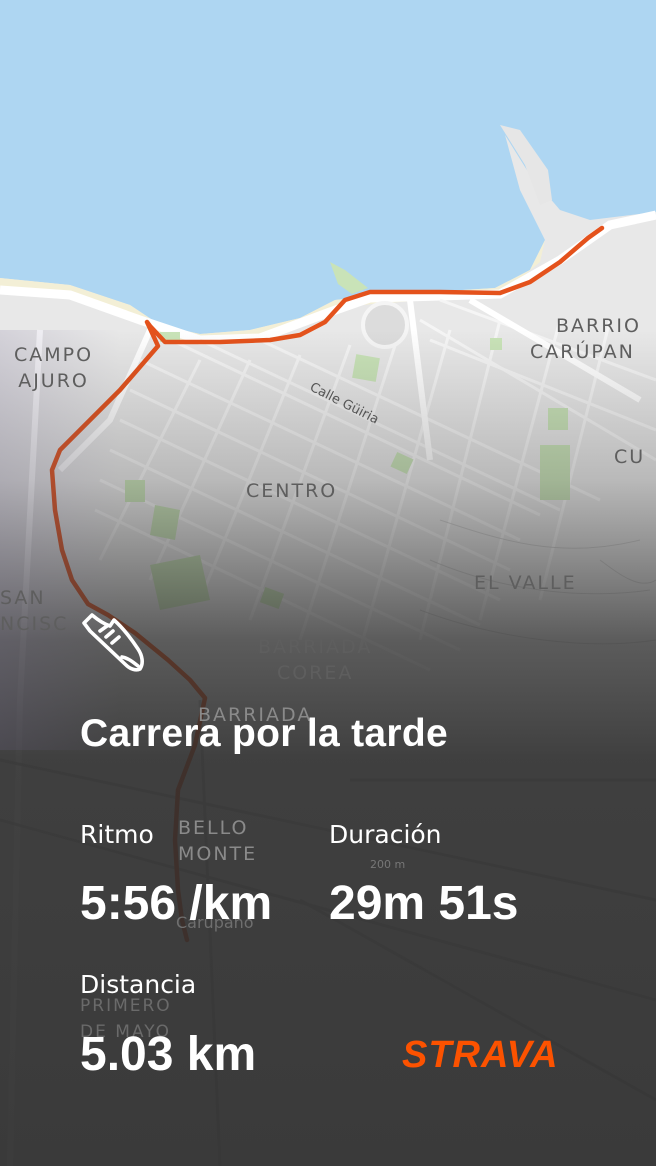  Describe the element at coordinates (218, 841) in the screenshot. I see `map-label-bello-monte: BELLO MONTE` at that location.